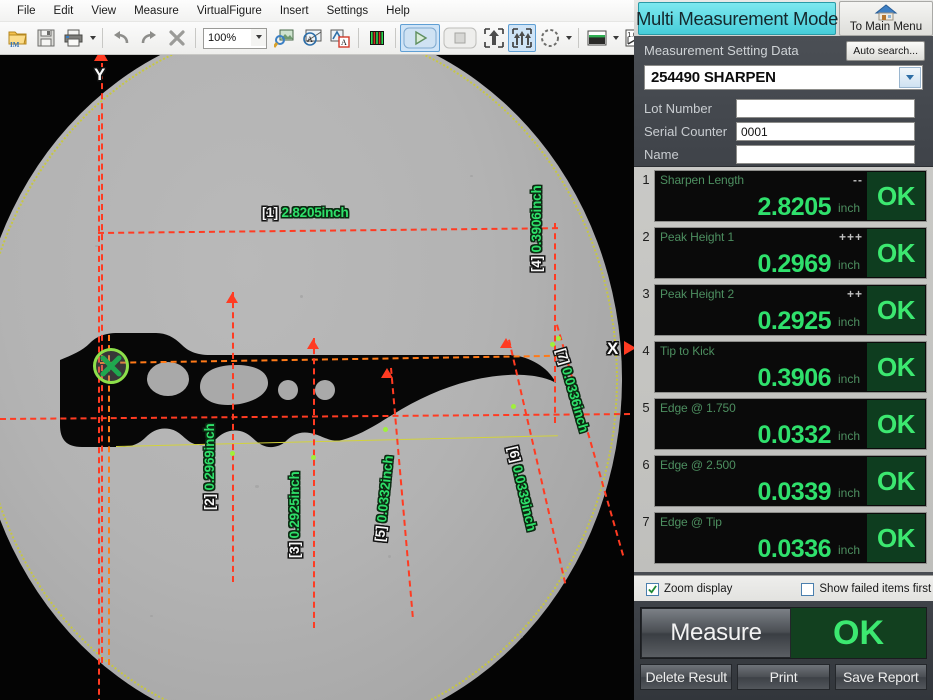 The image size is (933, 700). I want to click on menu-item-insert: Insert, so click(294, 11).